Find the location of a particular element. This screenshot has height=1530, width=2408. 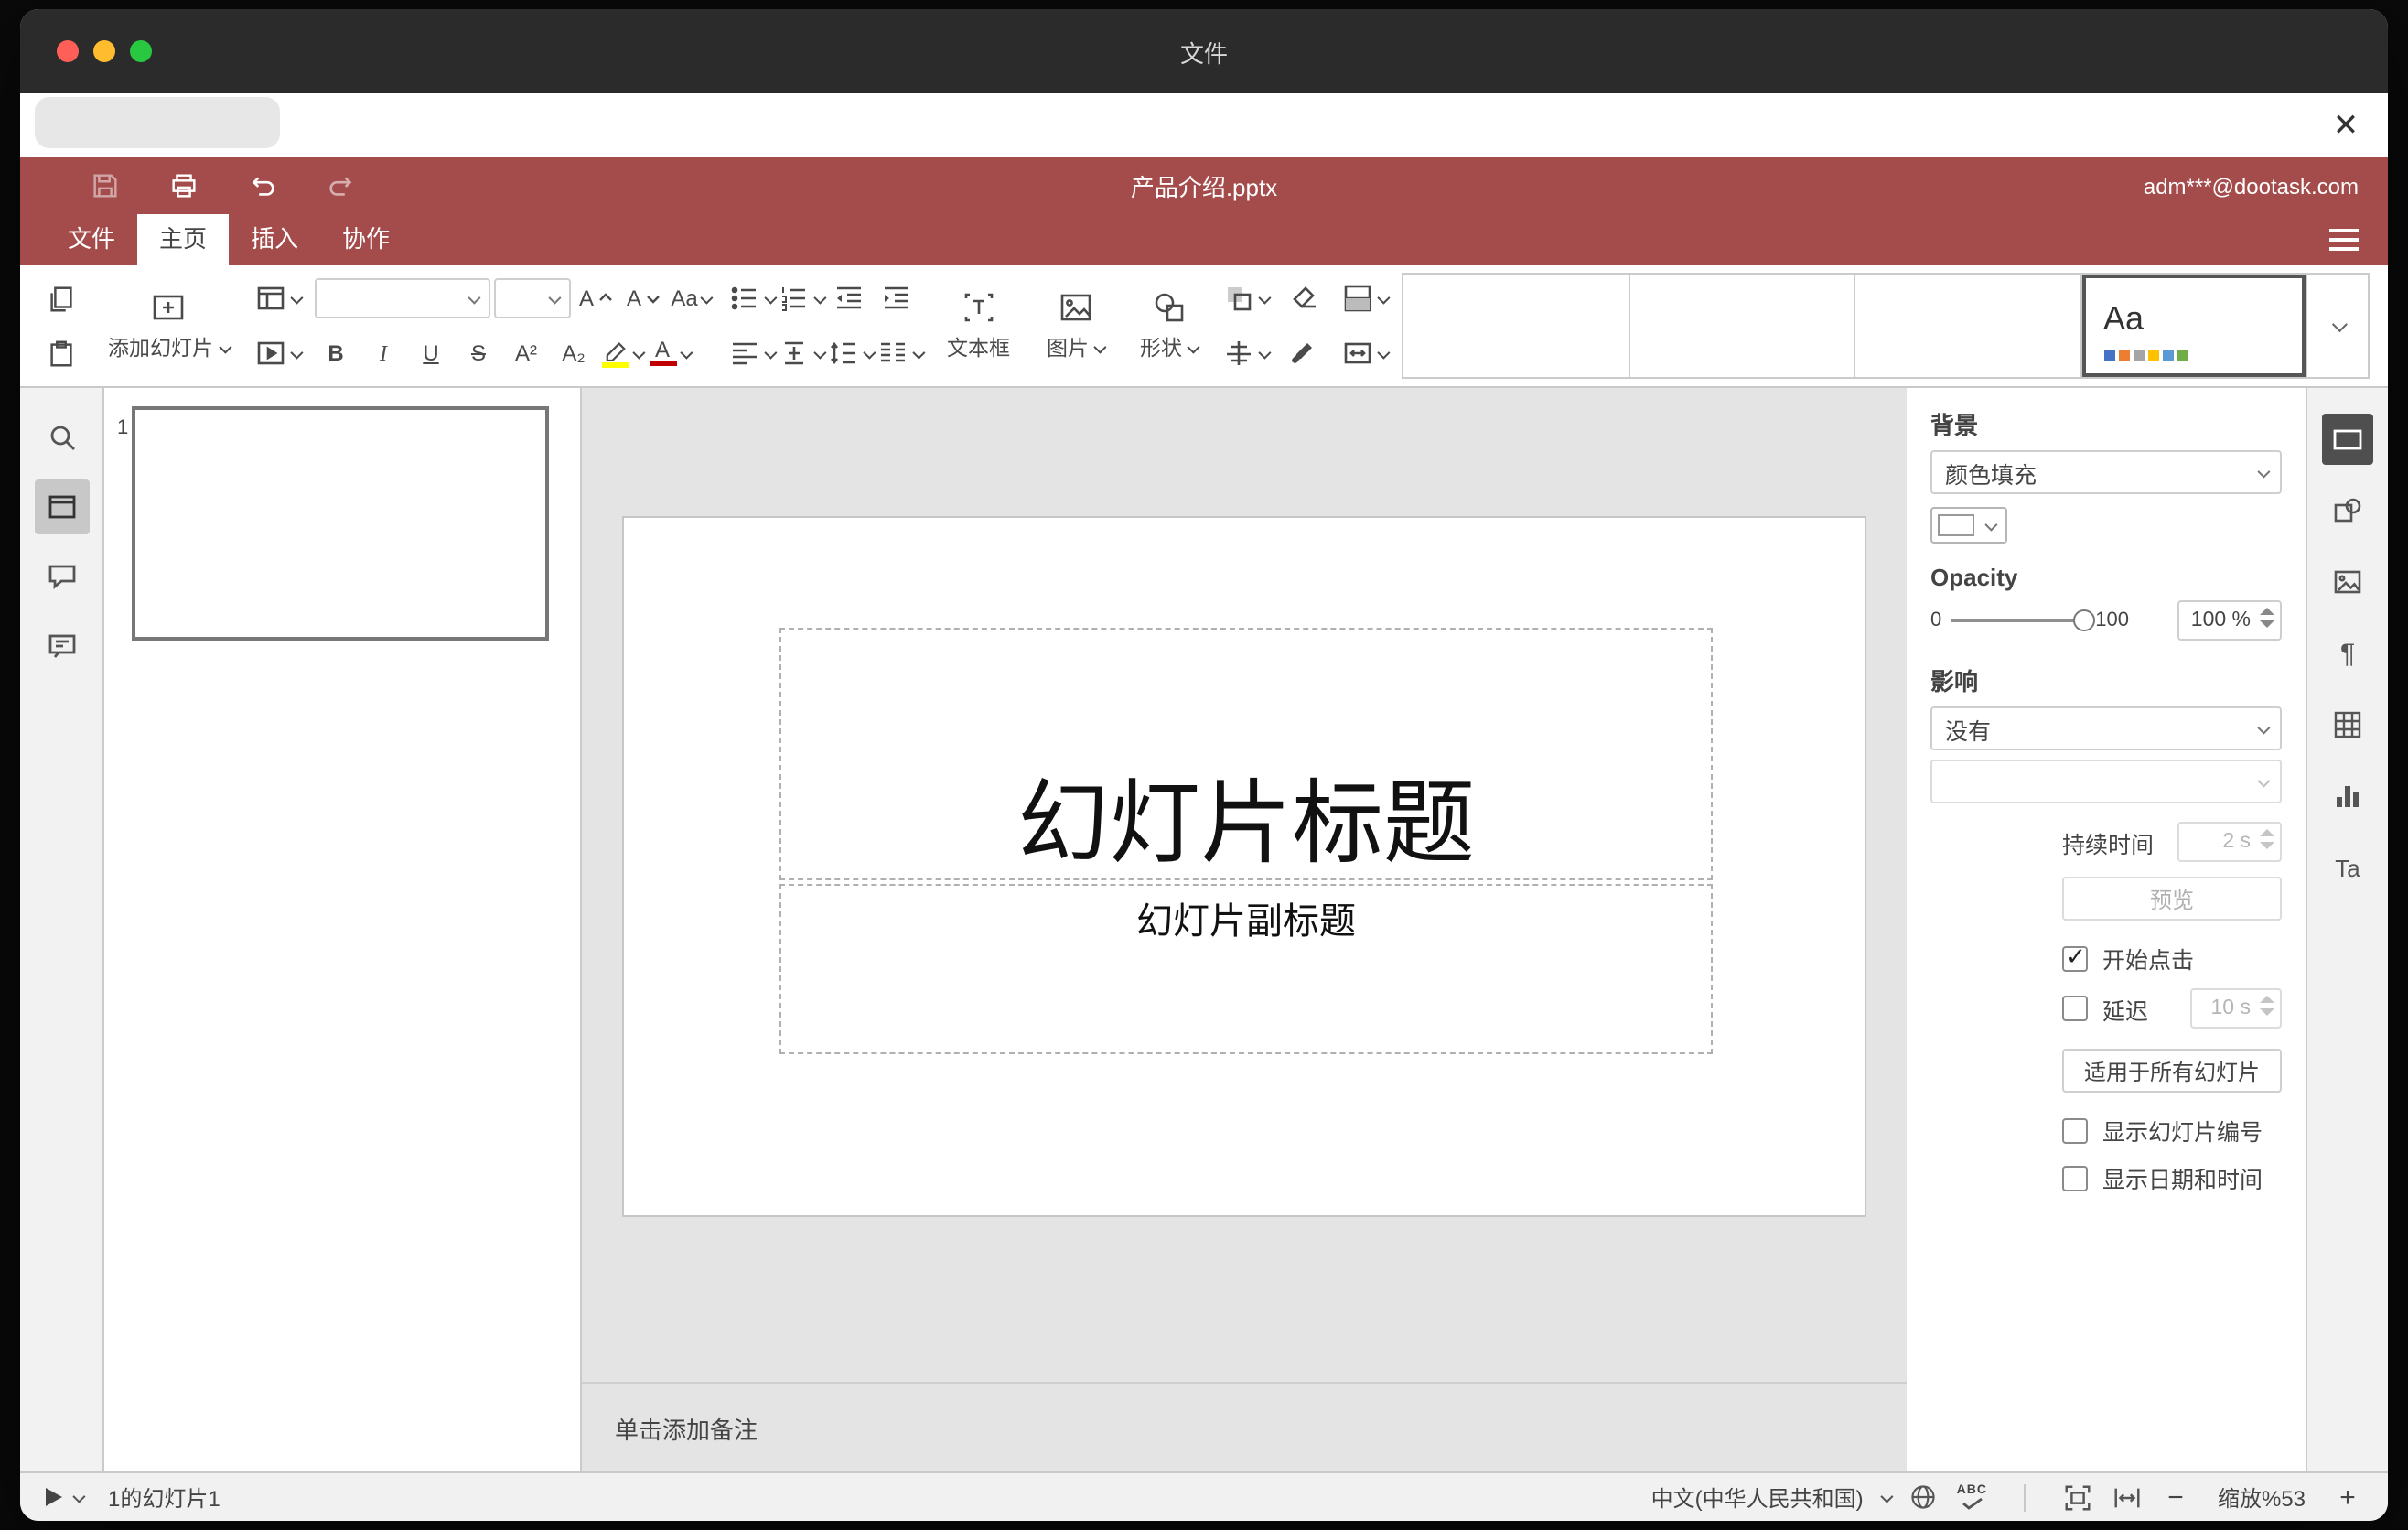

language-select-icon is located at coordinates (1887, 1496).